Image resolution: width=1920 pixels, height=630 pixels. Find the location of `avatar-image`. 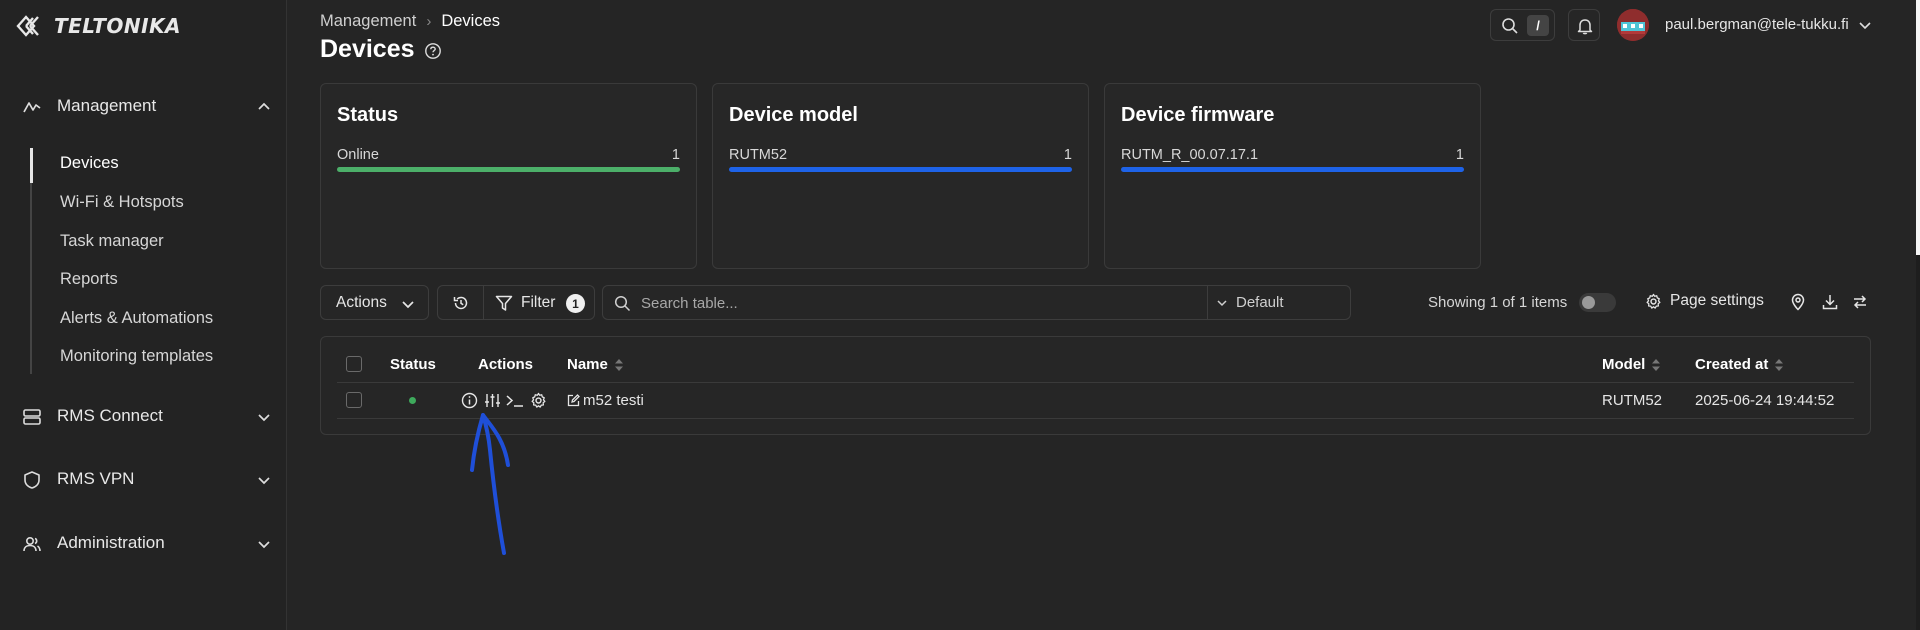

avatar-image is located at coordinates (1633, 25).